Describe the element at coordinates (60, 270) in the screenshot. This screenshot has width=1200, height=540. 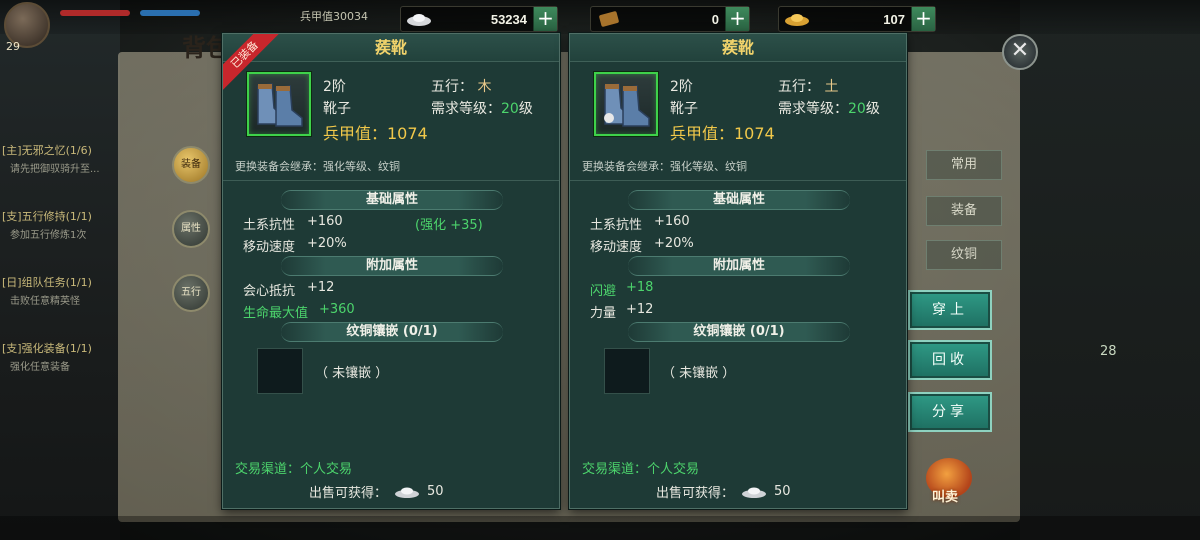
I see `left-hud-area` at that location.